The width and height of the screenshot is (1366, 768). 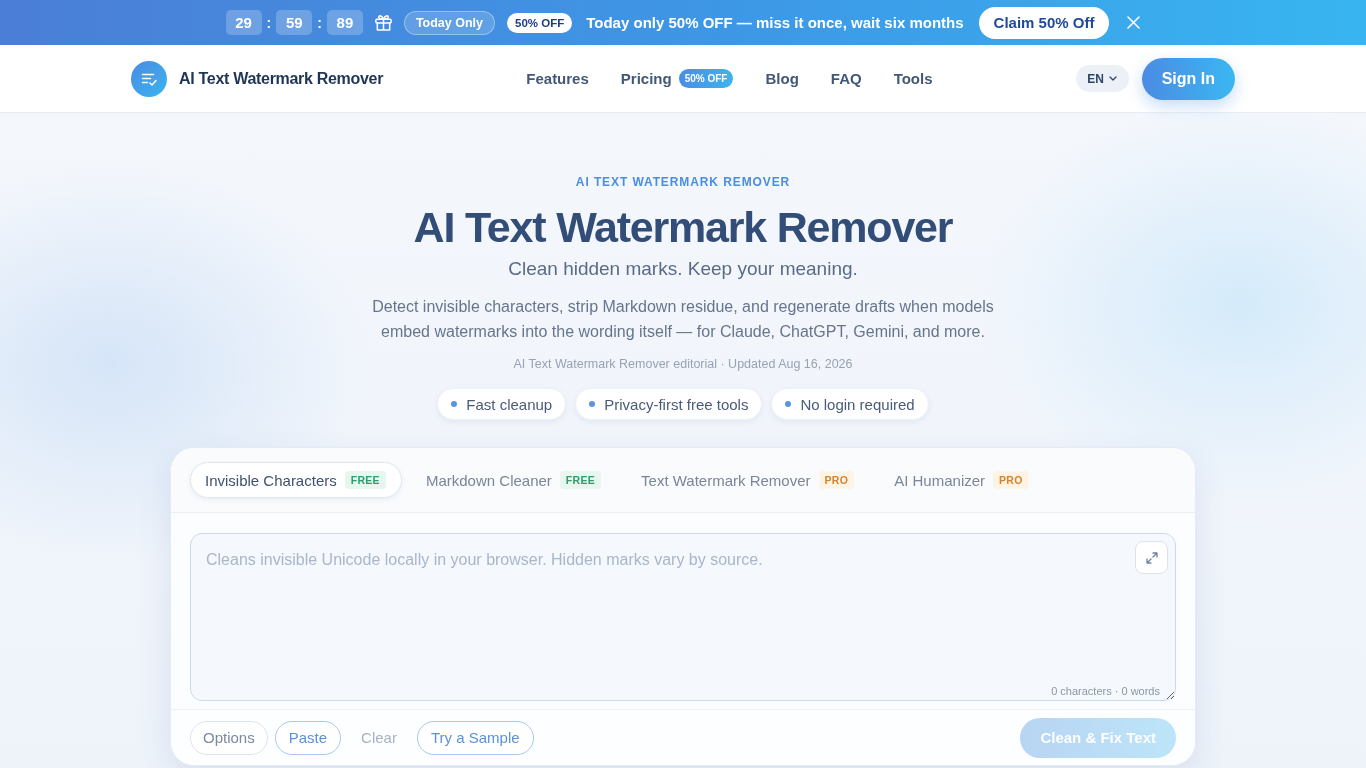 I want to click on description: Detect invisible characters, strip Markdown residue, and regenerate drafts when models embed watermarks into the wording itself — for Claude, ChatGPT, Gemini, and more., so click(x=683, y=319).